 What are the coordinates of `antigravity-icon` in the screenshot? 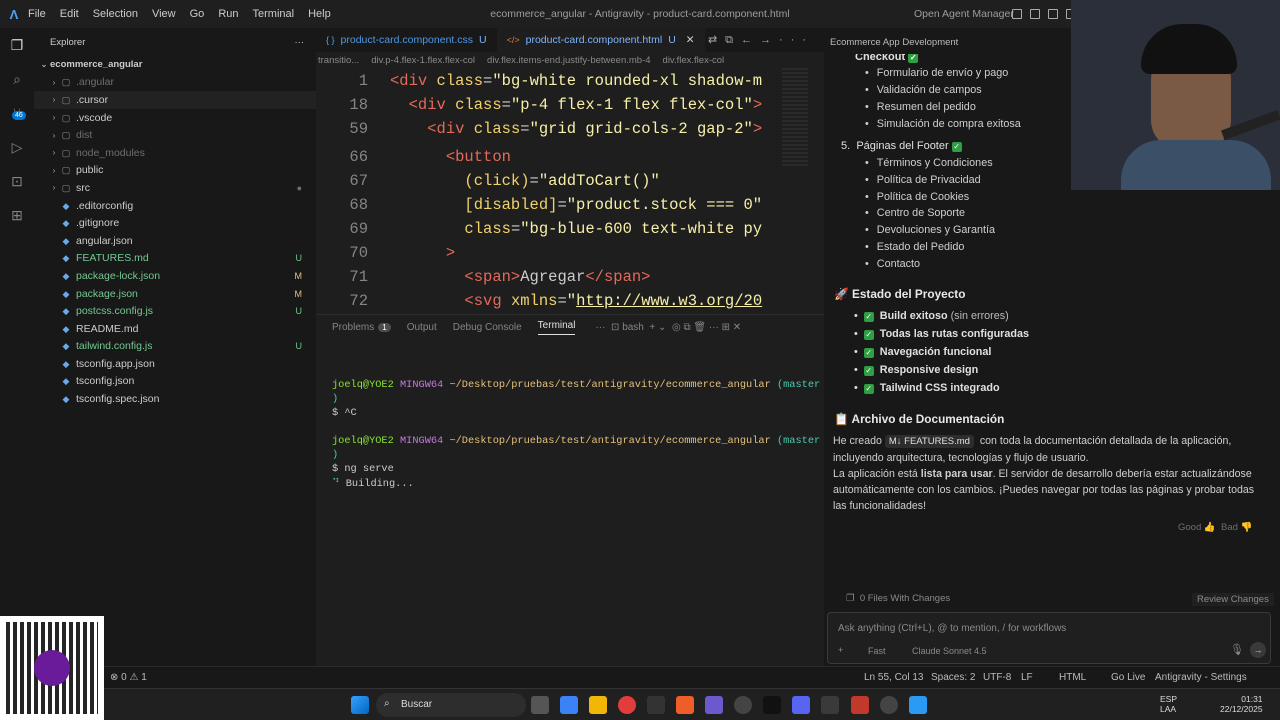 It's located at (830, 705).